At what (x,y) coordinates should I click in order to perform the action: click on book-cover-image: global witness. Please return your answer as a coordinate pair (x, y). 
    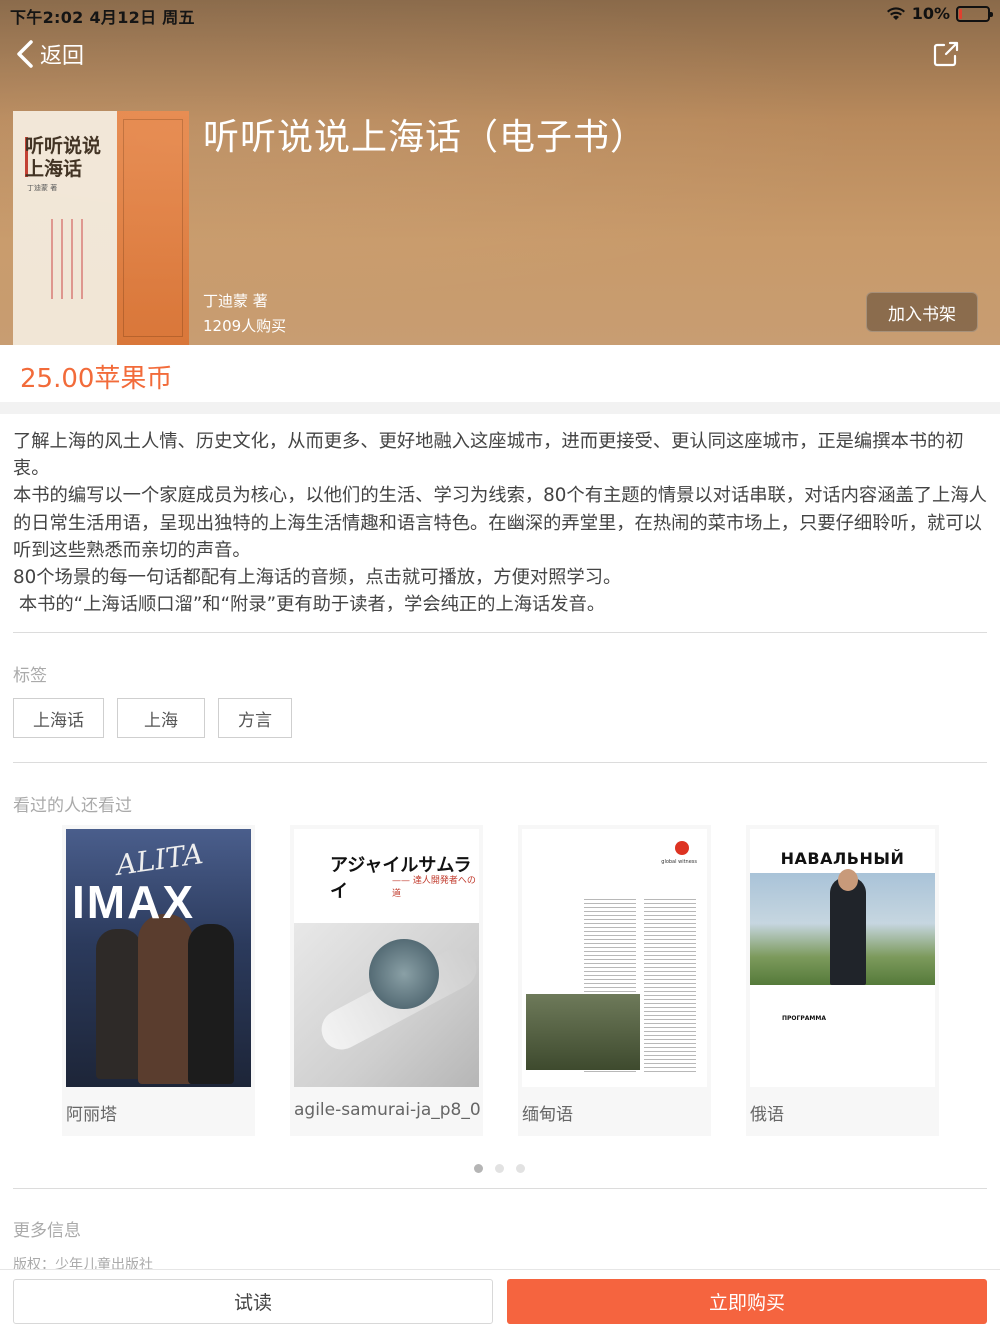
    Looking at the image, I should click on (614, 958).